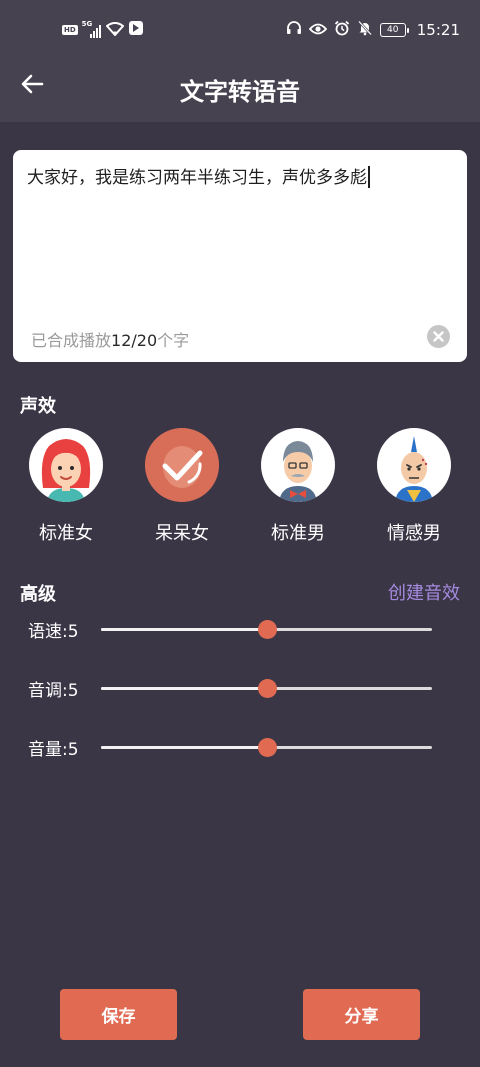  Describe the element at coordinates (53, 691) in the screenshot. I see `pitch-label: 音调:5` at that location.